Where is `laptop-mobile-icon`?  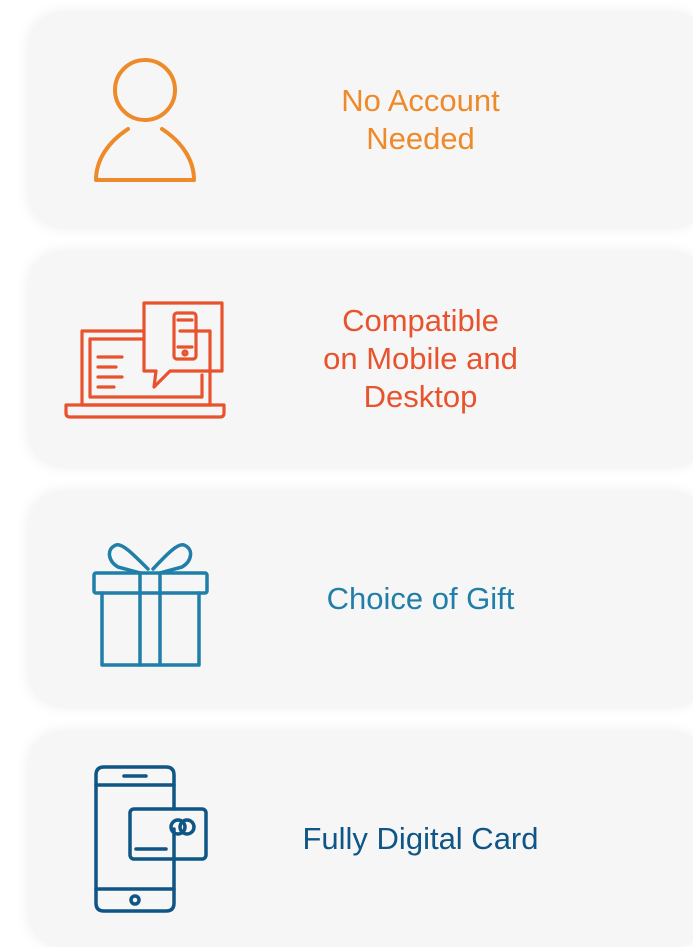
laptop-mobile-icon is located at coordinates (145, 360).